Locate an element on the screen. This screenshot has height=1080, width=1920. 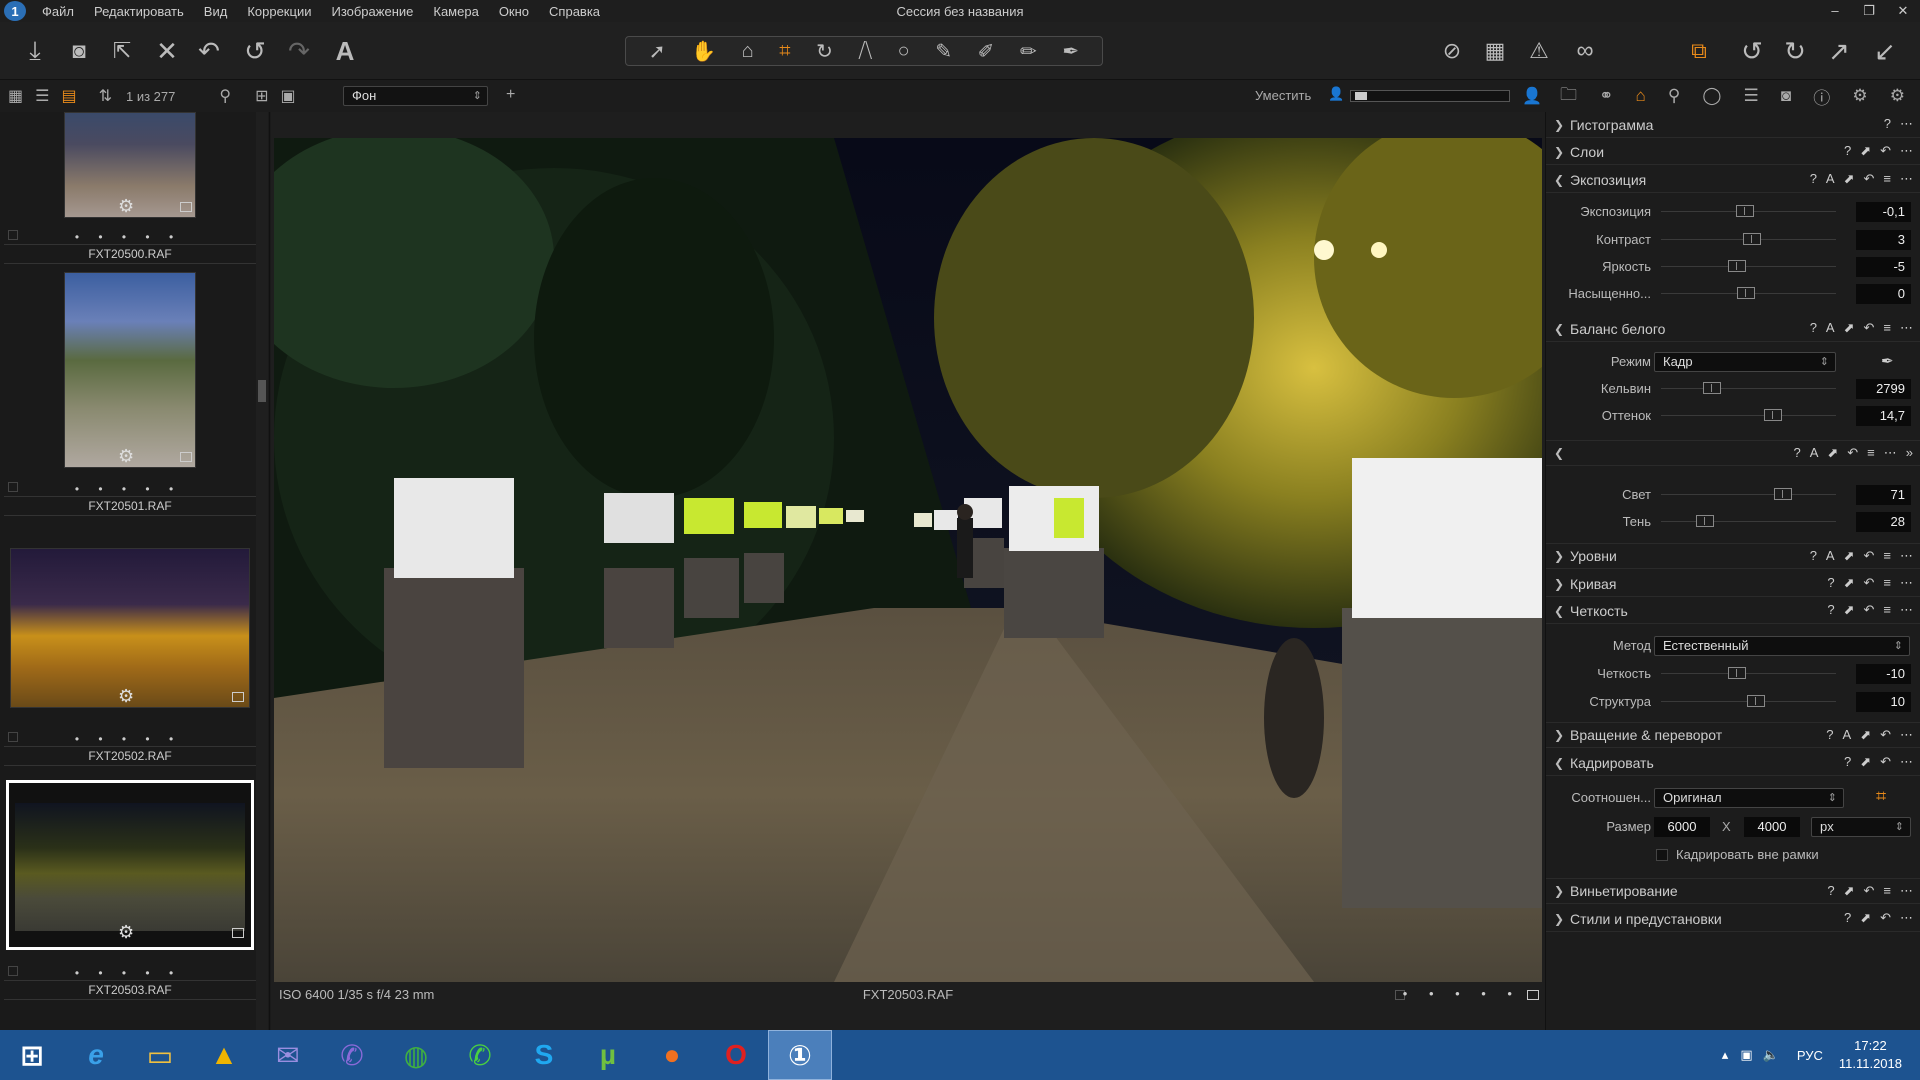
slider-value: 28 is located at coordinates (1883, 522).